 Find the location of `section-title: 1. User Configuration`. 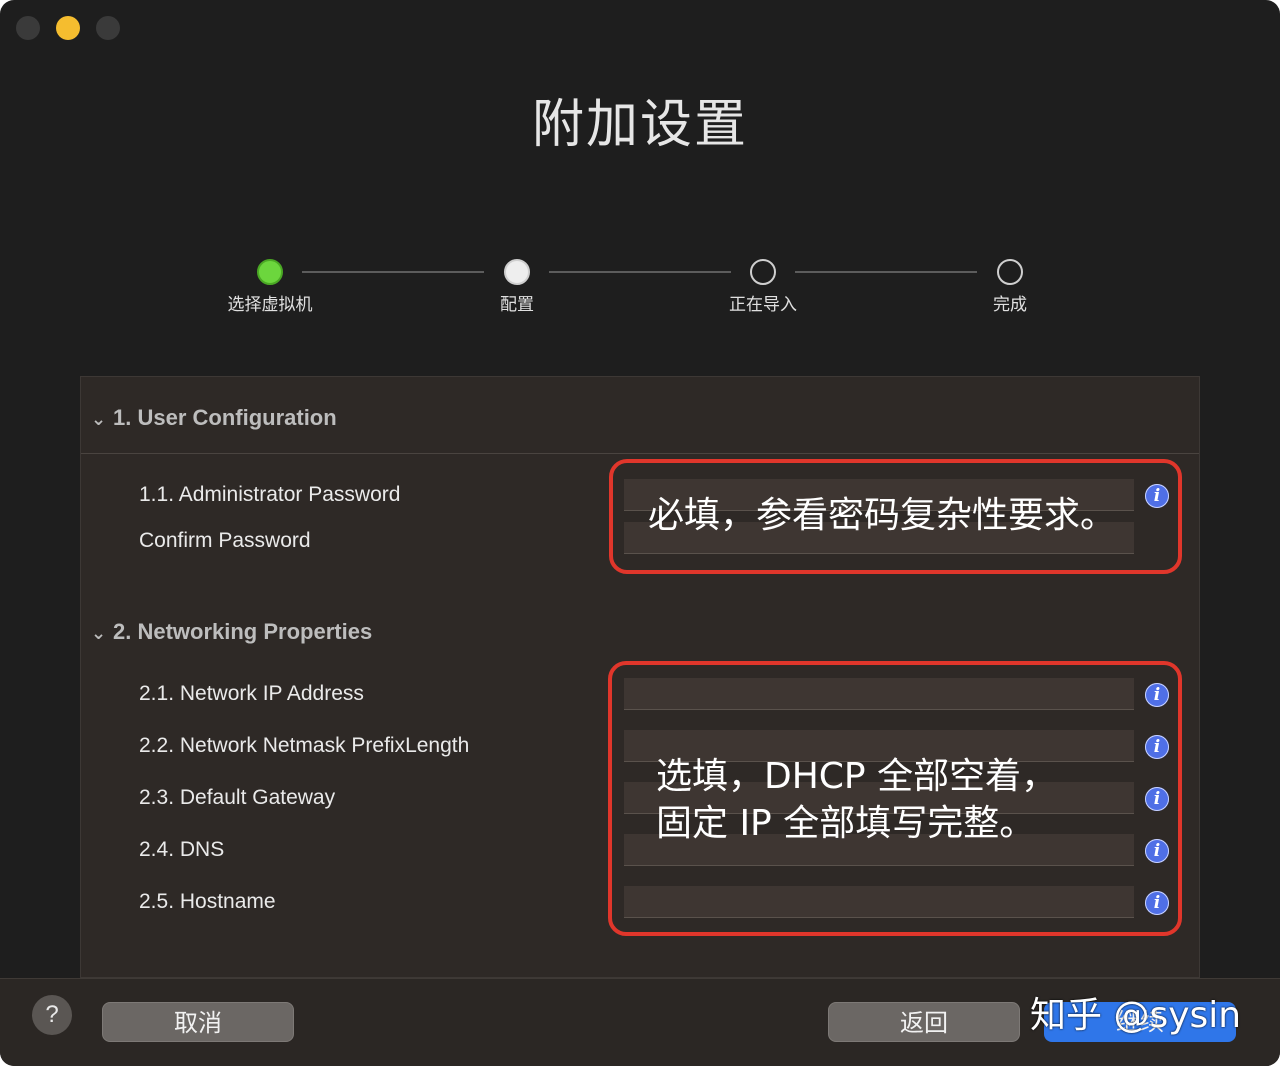

section-title: 1. User Configuration is located at coordinates (225, 417).